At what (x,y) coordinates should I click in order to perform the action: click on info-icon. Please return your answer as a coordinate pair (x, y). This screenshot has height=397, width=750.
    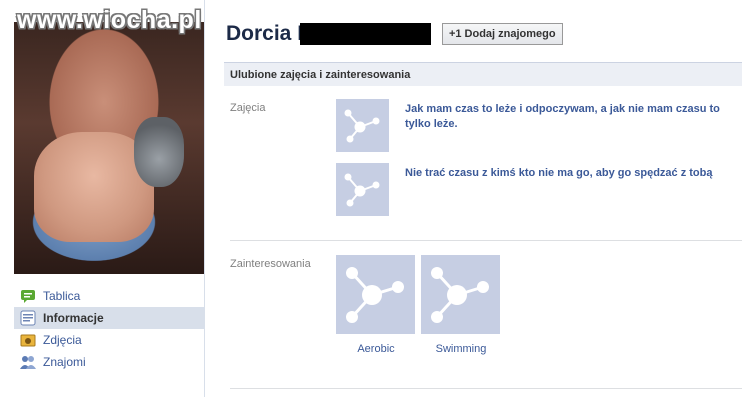
    Looking at the image, I should click on (28, 318).